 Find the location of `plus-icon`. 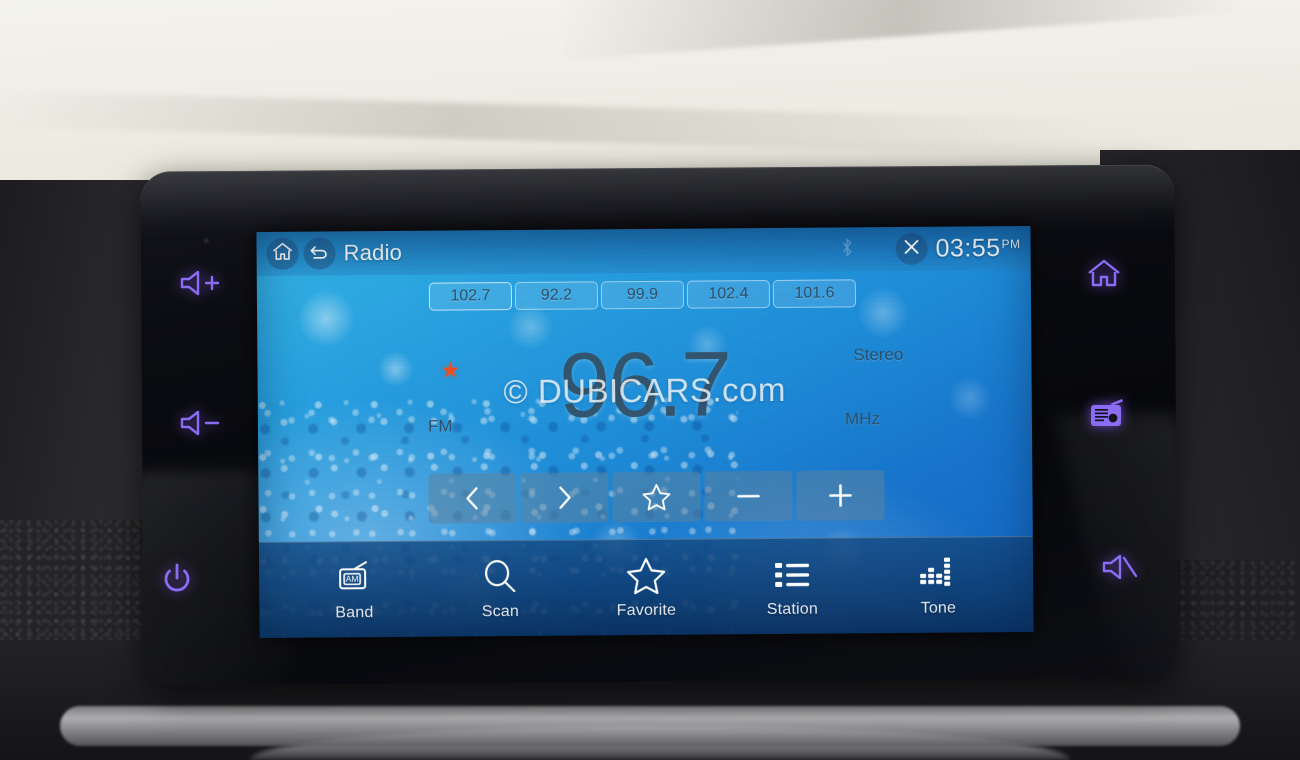

plus-icon is located at coordinates (840, 495).